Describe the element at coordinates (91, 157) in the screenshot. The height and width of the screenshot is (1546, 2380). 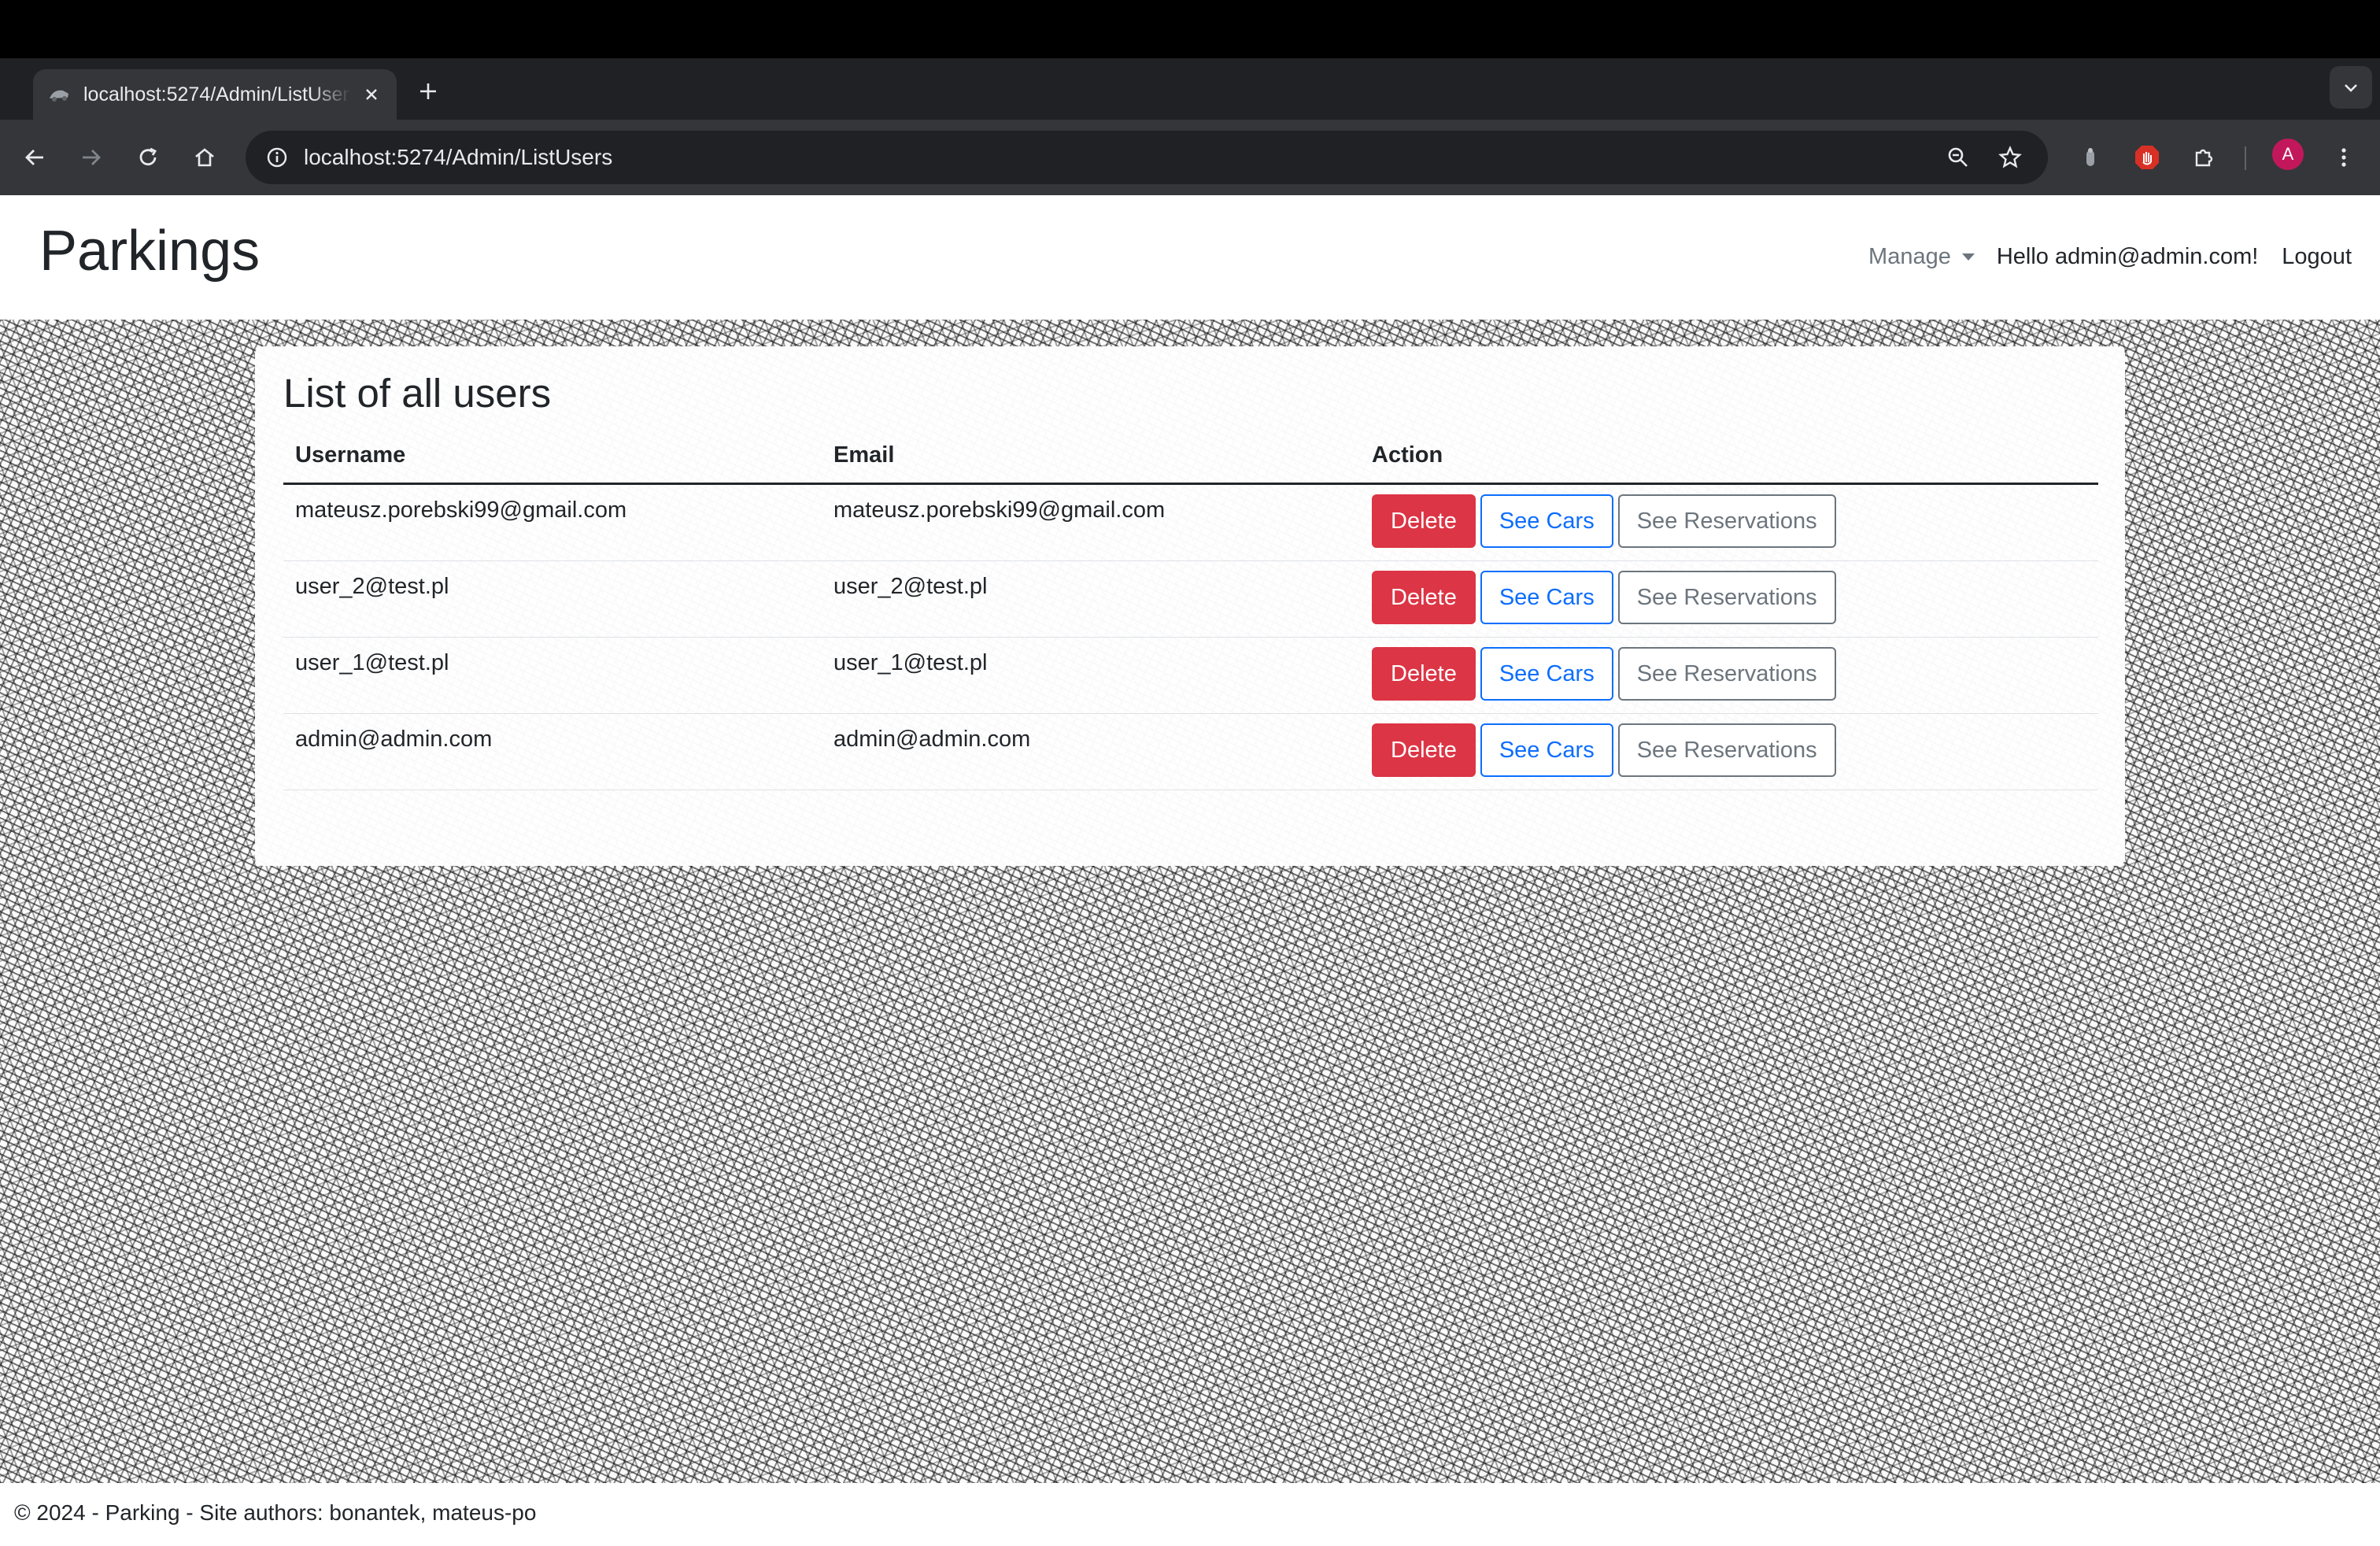
I see `forward-icon` at that location.